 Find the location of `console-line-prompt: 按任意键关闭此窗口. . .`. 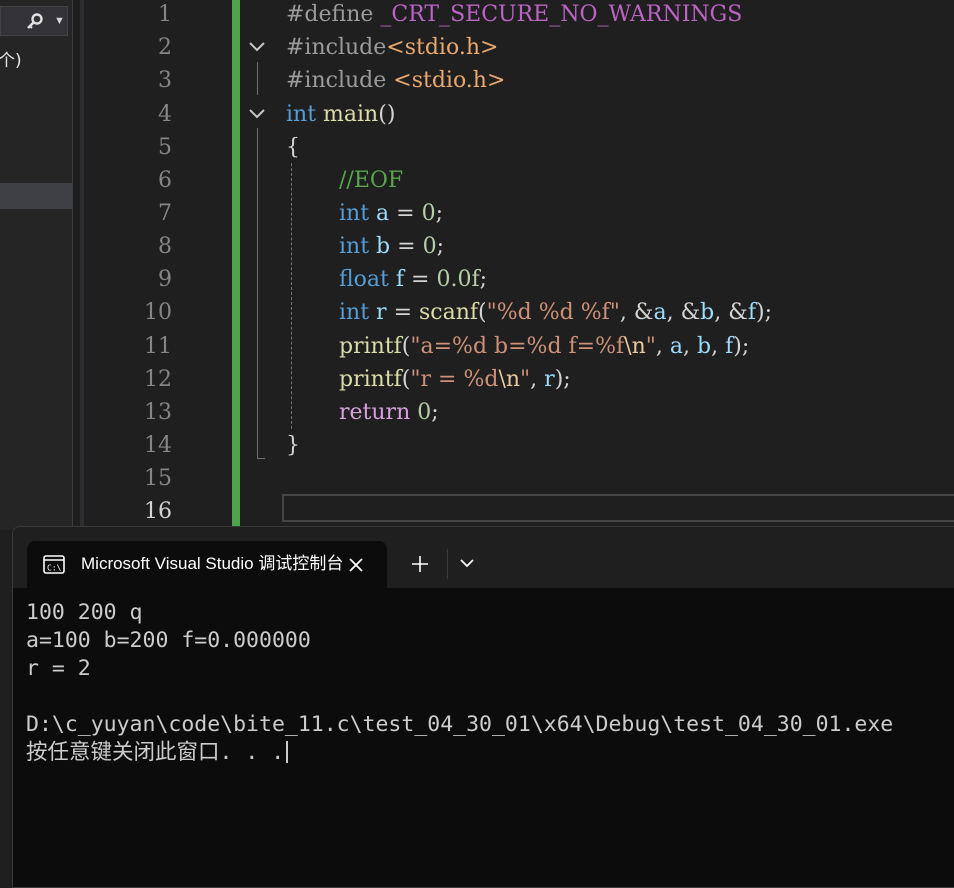

console-line-prompt: 按任意键关闭此窗口. . . is located at coordinates (459, 753).